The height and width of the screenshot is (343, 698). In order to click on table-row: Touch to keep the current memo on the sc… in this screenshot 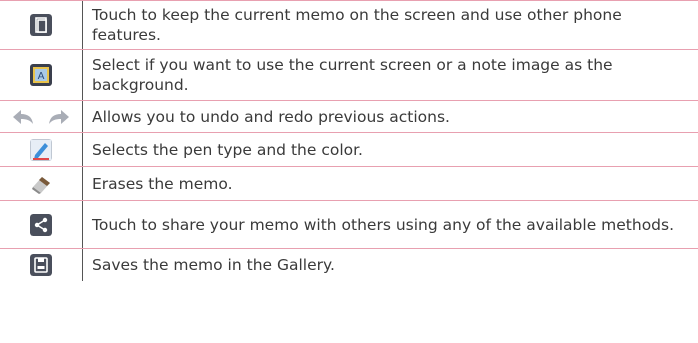, I will do `click(349, 25)`.